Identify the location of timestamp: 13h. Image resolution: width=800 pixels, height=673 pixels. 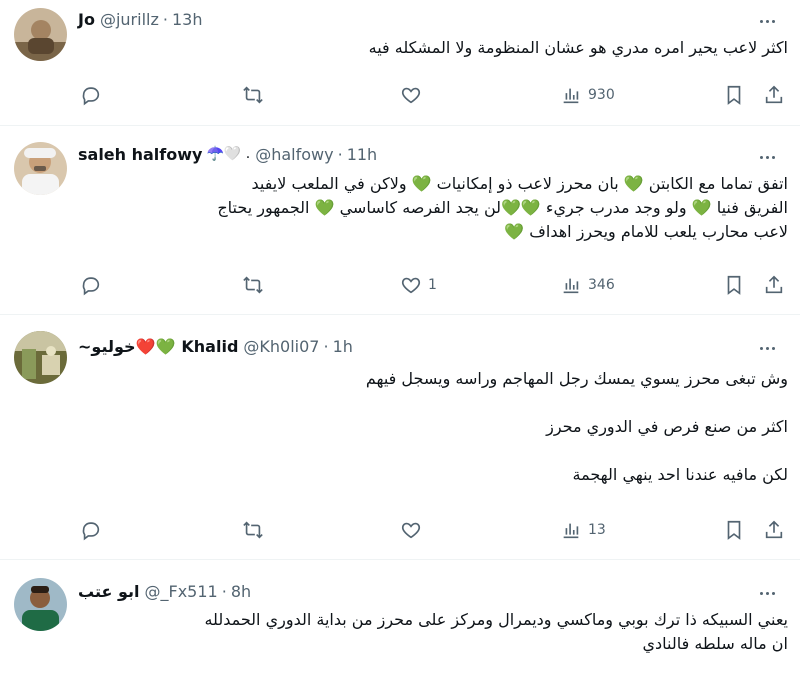
(187, 19).